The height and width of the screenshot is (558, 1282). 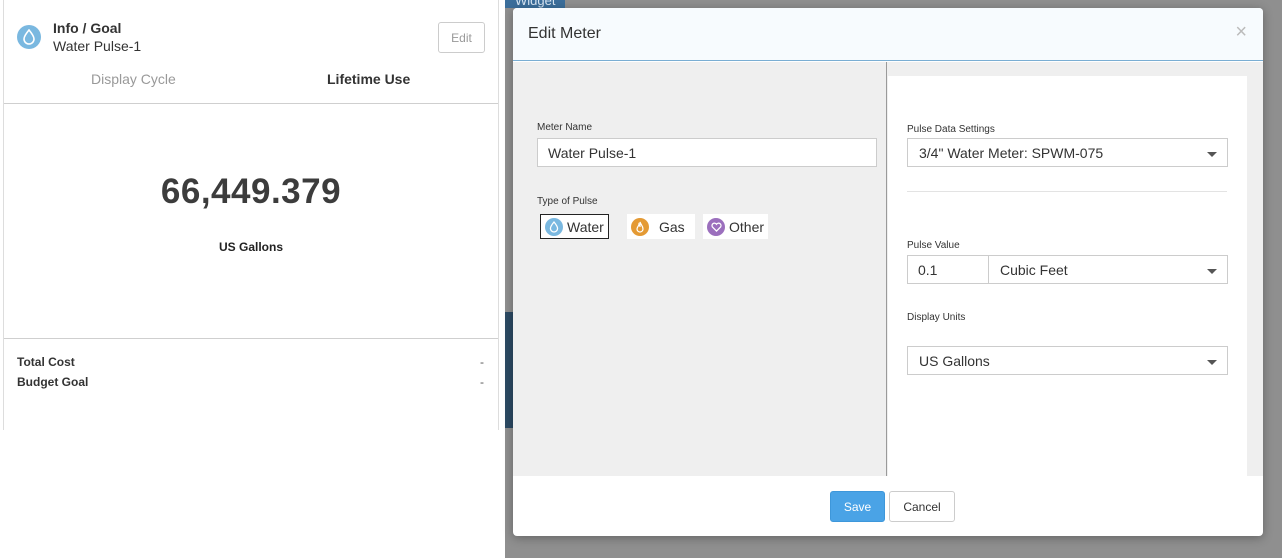 What do you see at coordinates (672, 226) in the screenshot?
I see `pulse-type-label: Gas` at bounding box center [672, 226].